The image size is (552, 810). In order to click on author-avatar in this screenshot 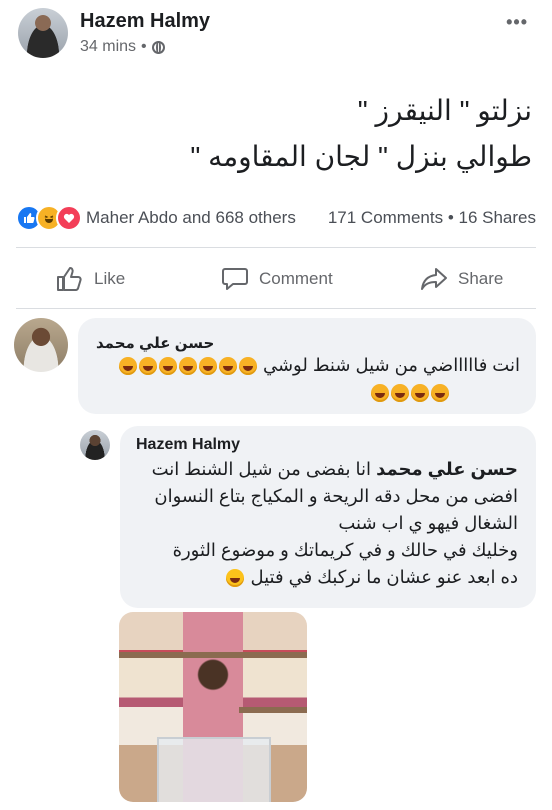, I will do `click(43, 33)`.